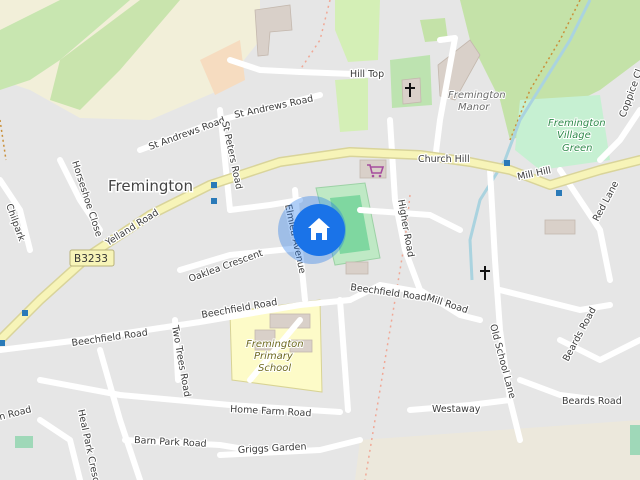 The height and width of the screenshot is (480, 640). I want to click on poi-manor-line1: Fremington, so click(477, 95).